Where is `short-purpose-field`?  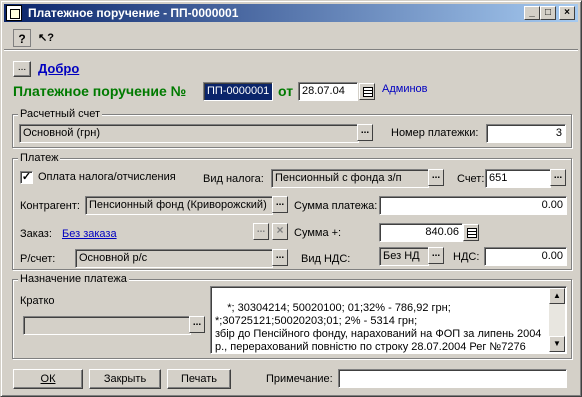 short-purpose-field is located at coordinates (107, 325).